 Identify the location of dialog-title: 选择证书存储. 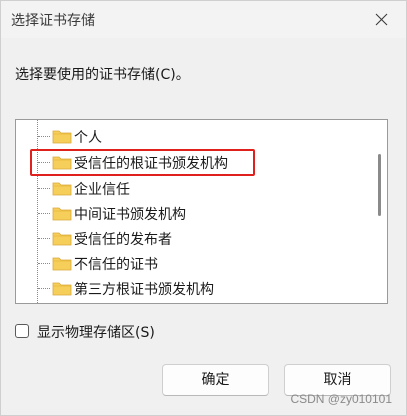
(53, 21).